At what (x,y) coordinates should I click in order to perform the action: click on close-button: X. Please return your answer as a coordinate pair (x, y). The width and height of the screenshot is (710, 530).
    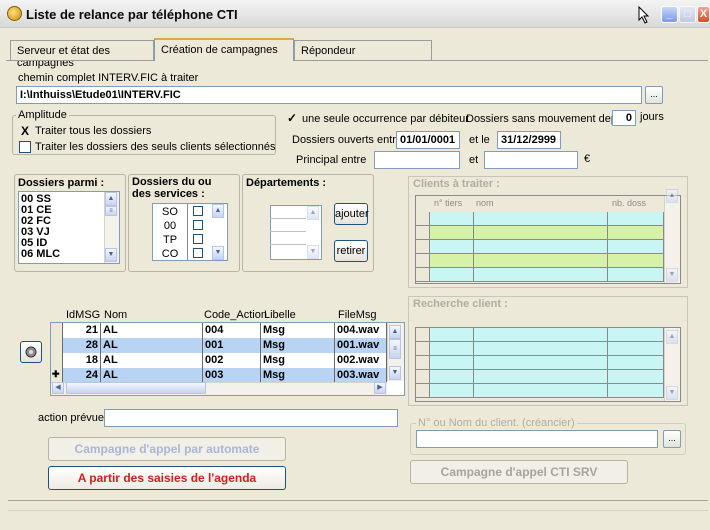
    Looking at the image, I should click on (703, 14).